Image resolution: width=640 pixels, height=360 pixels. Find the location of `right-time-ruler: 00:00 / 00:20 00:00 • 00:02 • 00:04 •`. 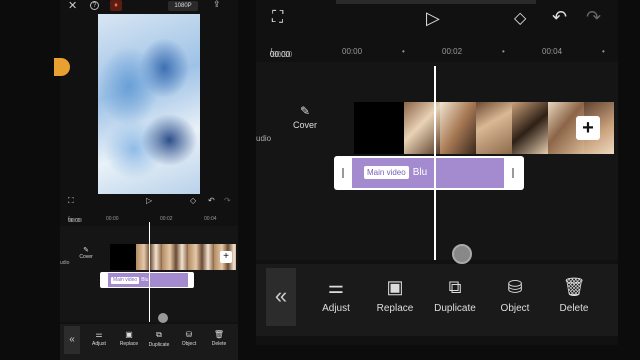

right-time-ruler: 00:00 / 00:20 00:00 • 00:02 • 00:04 • is located at coordinates (437, 53).